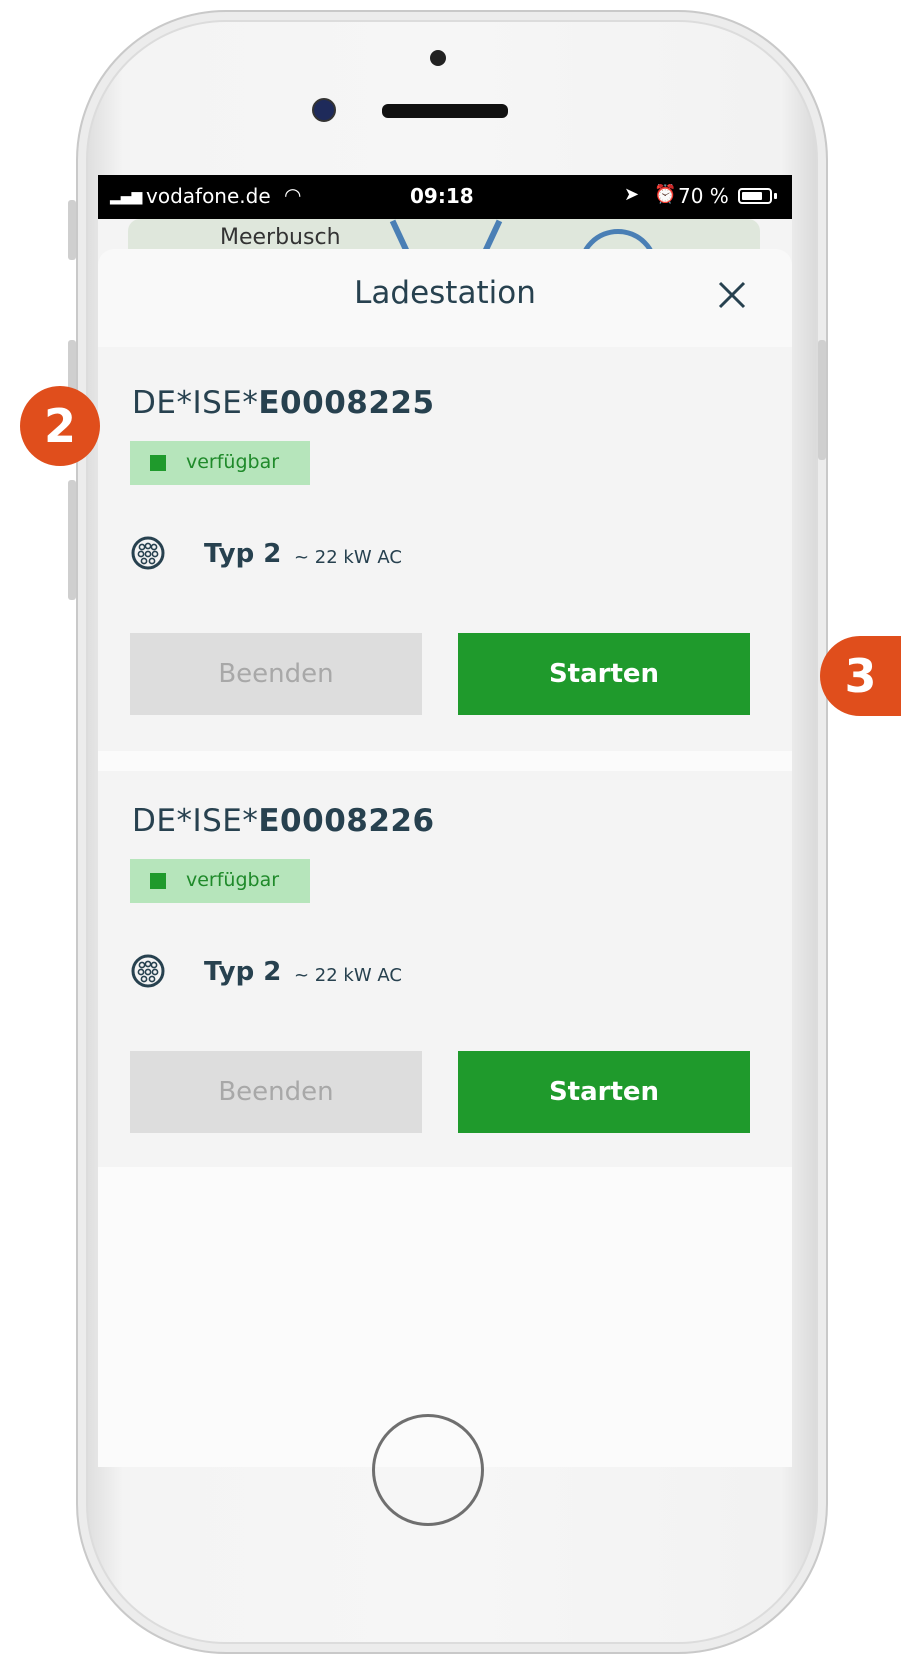 This screenshot has width=901, height=1655. I want to click on sheet-header: Ladestation, so click(445, 298).